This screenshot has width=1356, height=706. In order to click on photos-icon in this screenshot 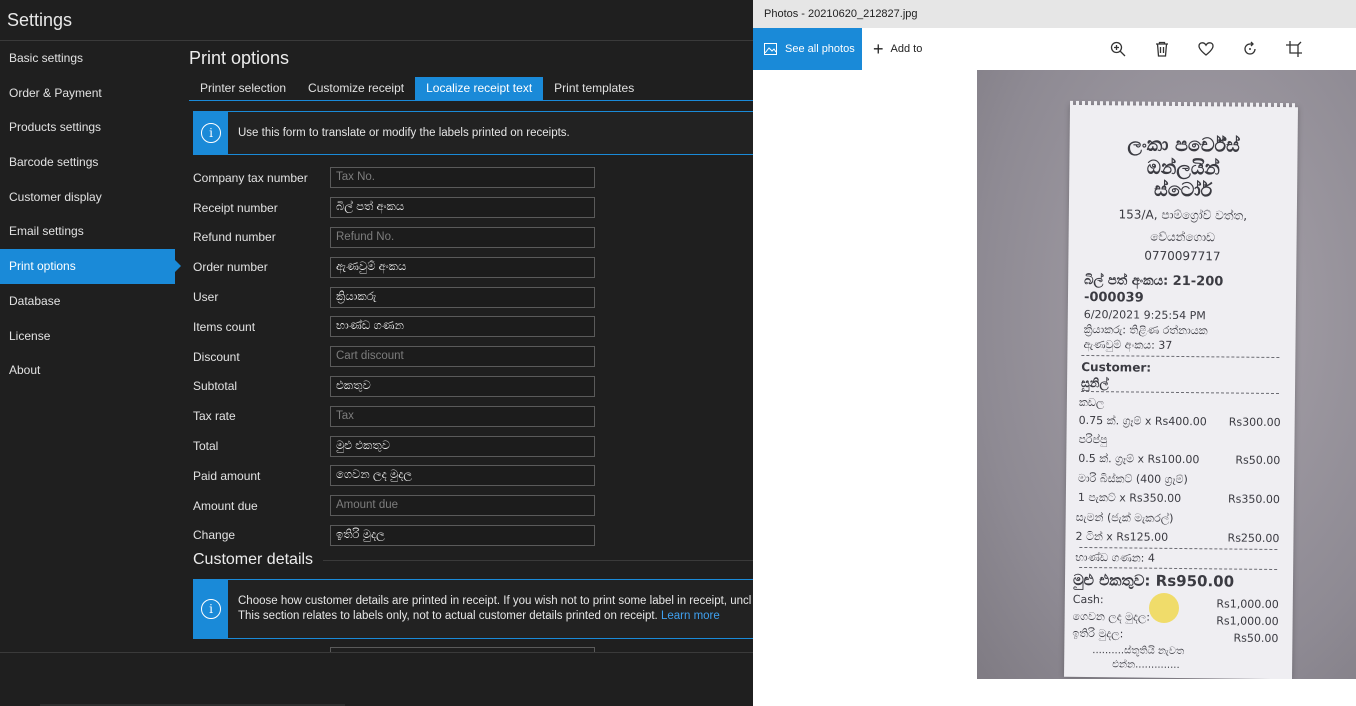, I will do `click(770, 49)`.